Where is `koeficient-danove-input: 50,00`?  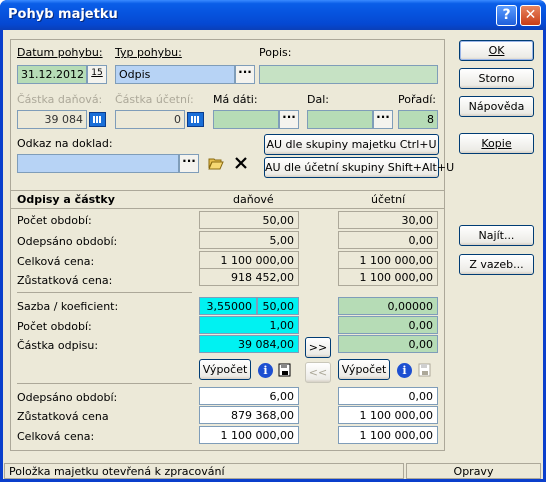
koeficient-danove-input: 50,00 is located at coordinates (278, 306).